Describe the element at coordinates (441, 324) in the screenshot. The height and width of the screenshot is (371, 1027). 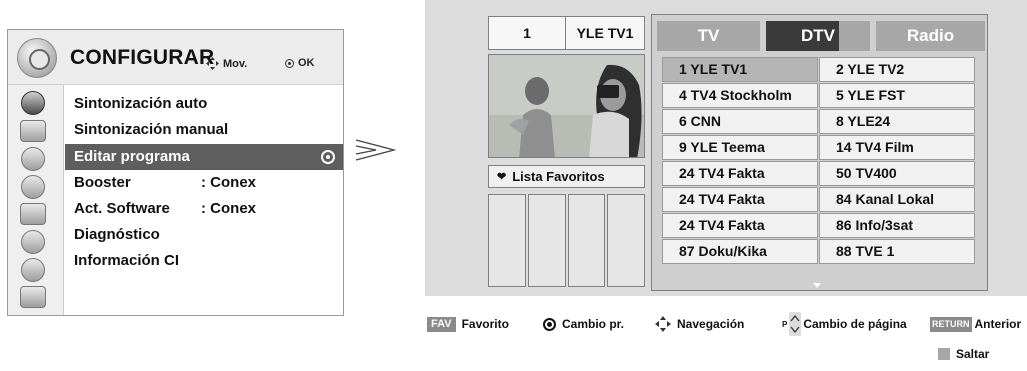
I see `fav-key: FAV` at that location.